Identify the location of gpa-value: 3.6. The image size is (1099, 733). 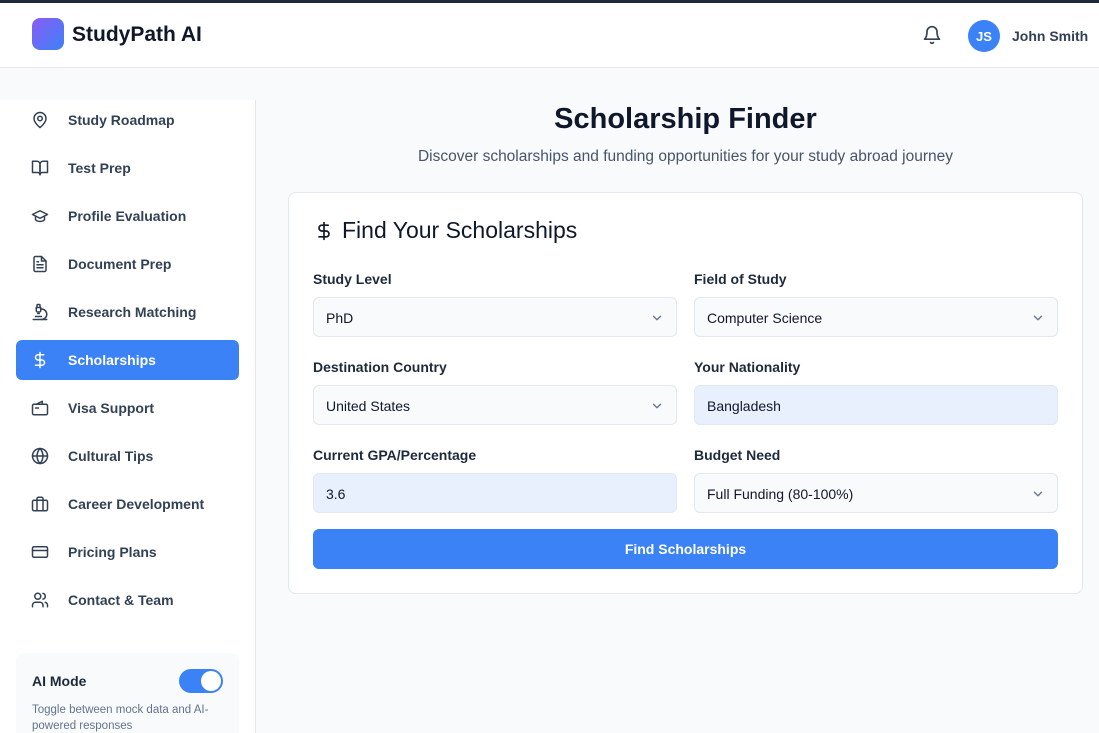
(336, 494).